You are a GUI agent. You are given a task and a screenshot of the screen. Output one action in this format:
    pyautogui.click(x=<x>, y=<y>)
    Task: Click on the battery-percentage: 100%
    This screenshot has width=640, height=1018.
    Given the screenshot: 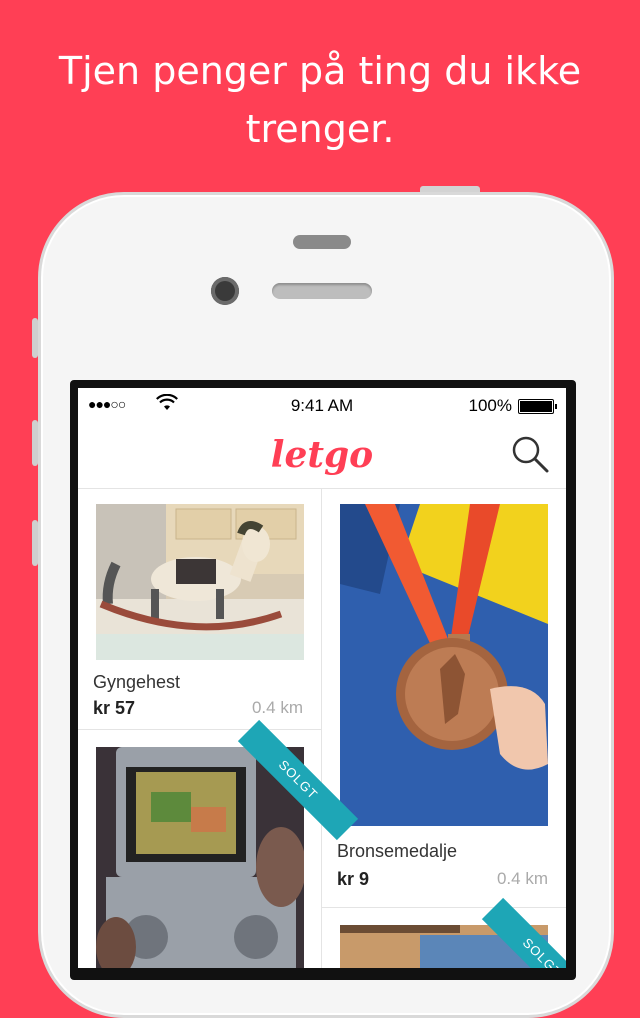 What is the action you would take?
    pyautogui.click(x=490, y=405)
    